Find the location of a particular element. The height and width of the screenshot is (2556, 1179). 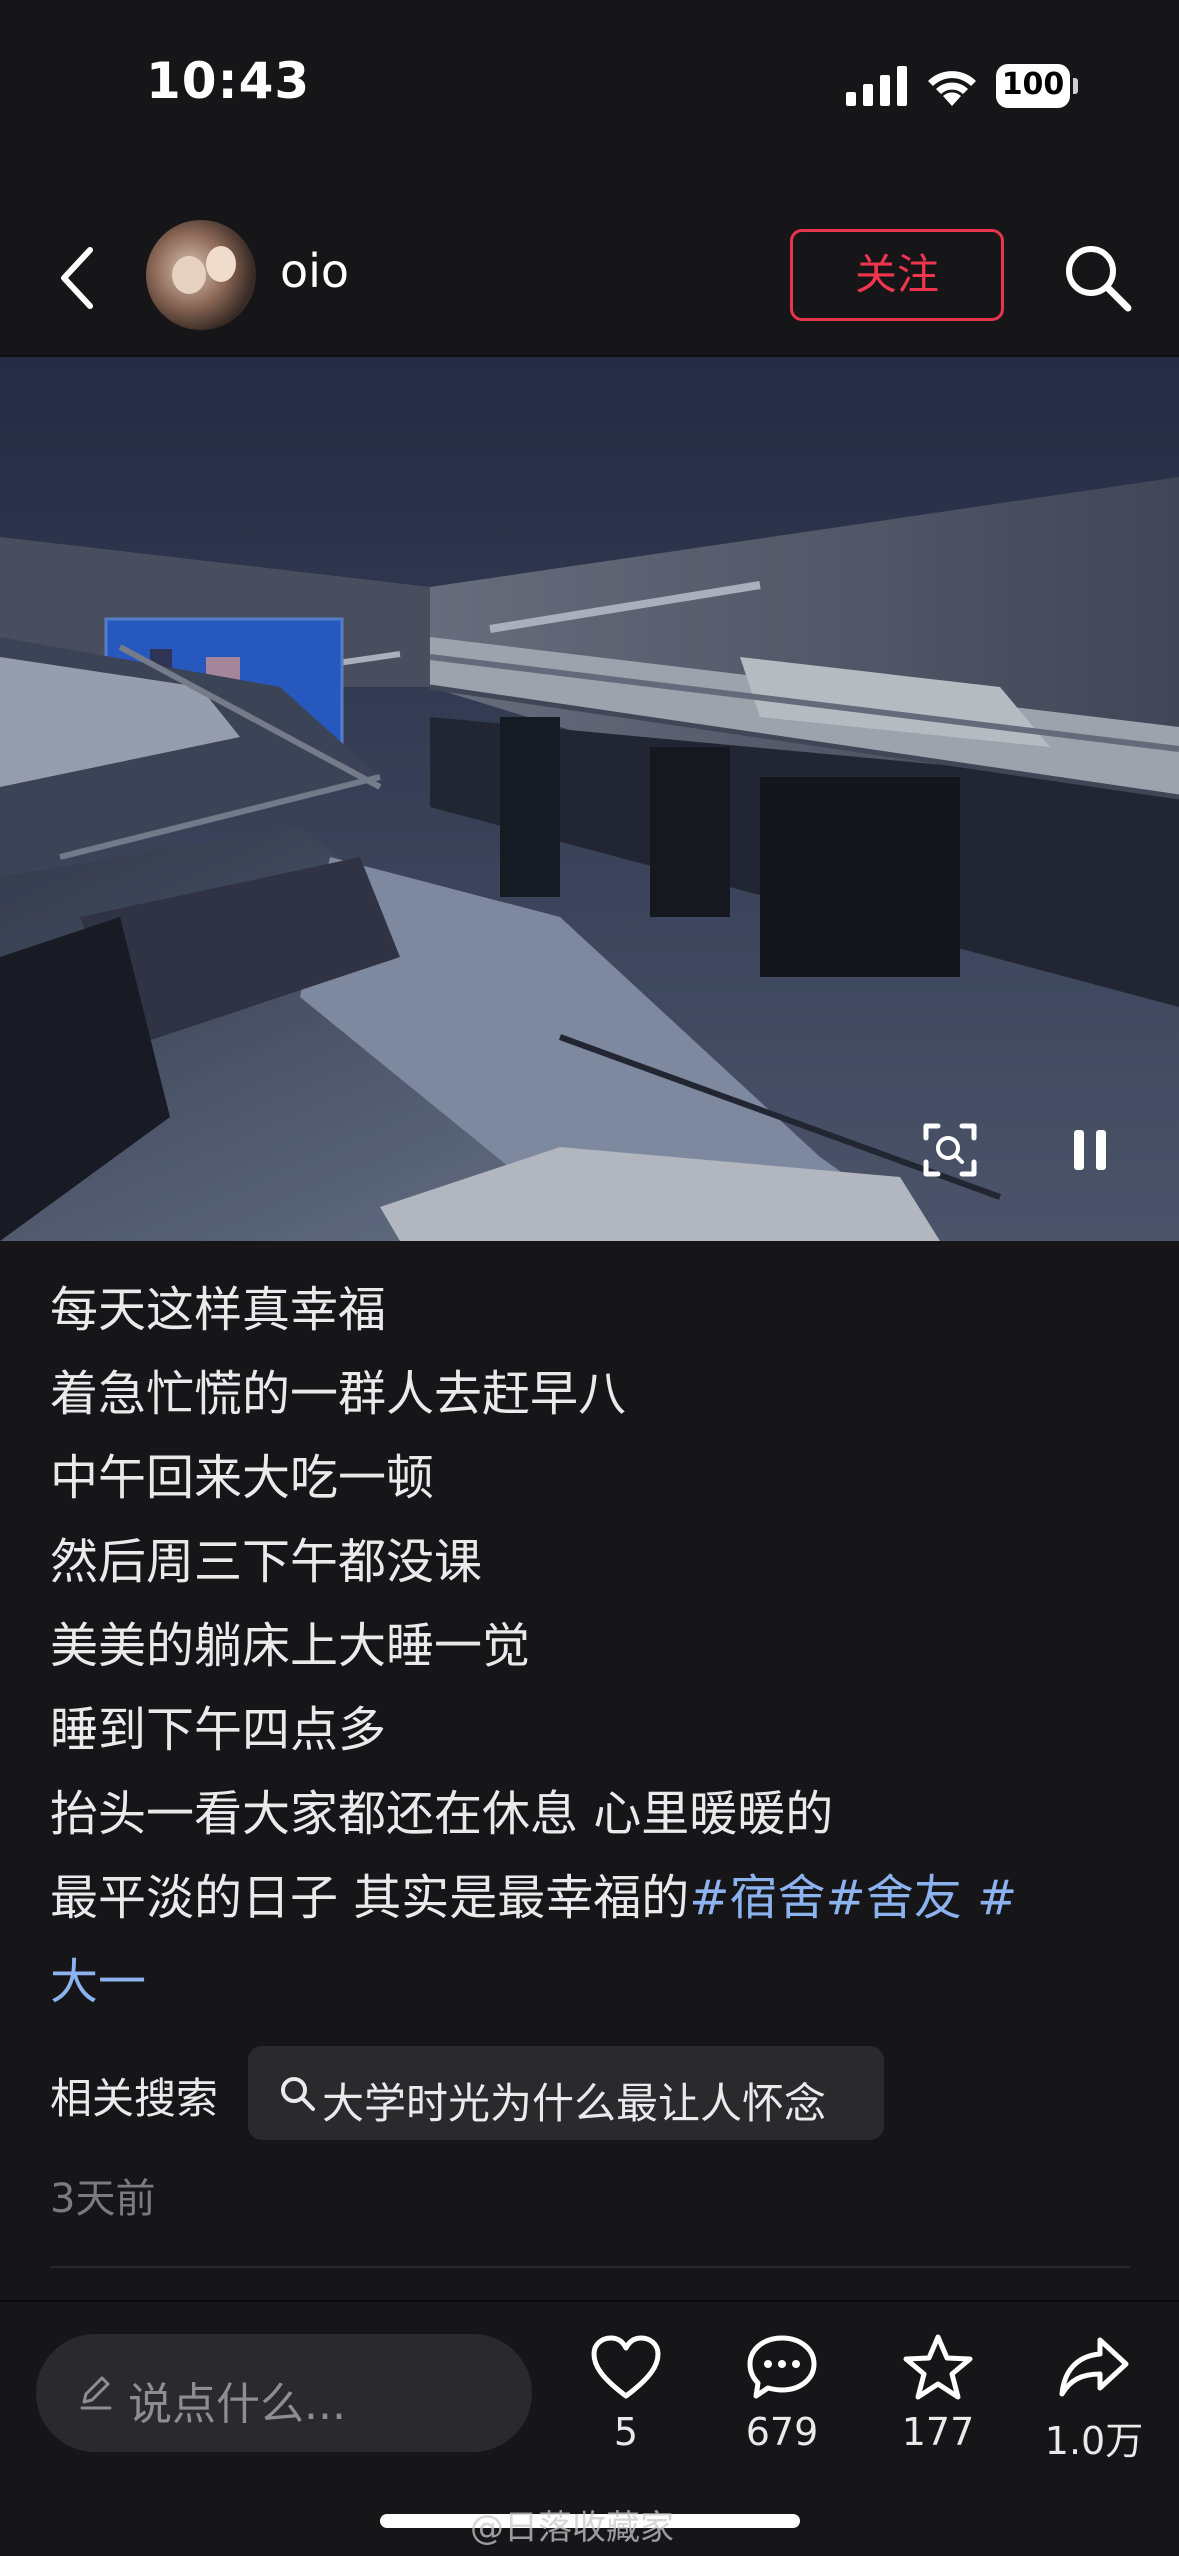

share-icon is located at coordinates (1094, 2367).